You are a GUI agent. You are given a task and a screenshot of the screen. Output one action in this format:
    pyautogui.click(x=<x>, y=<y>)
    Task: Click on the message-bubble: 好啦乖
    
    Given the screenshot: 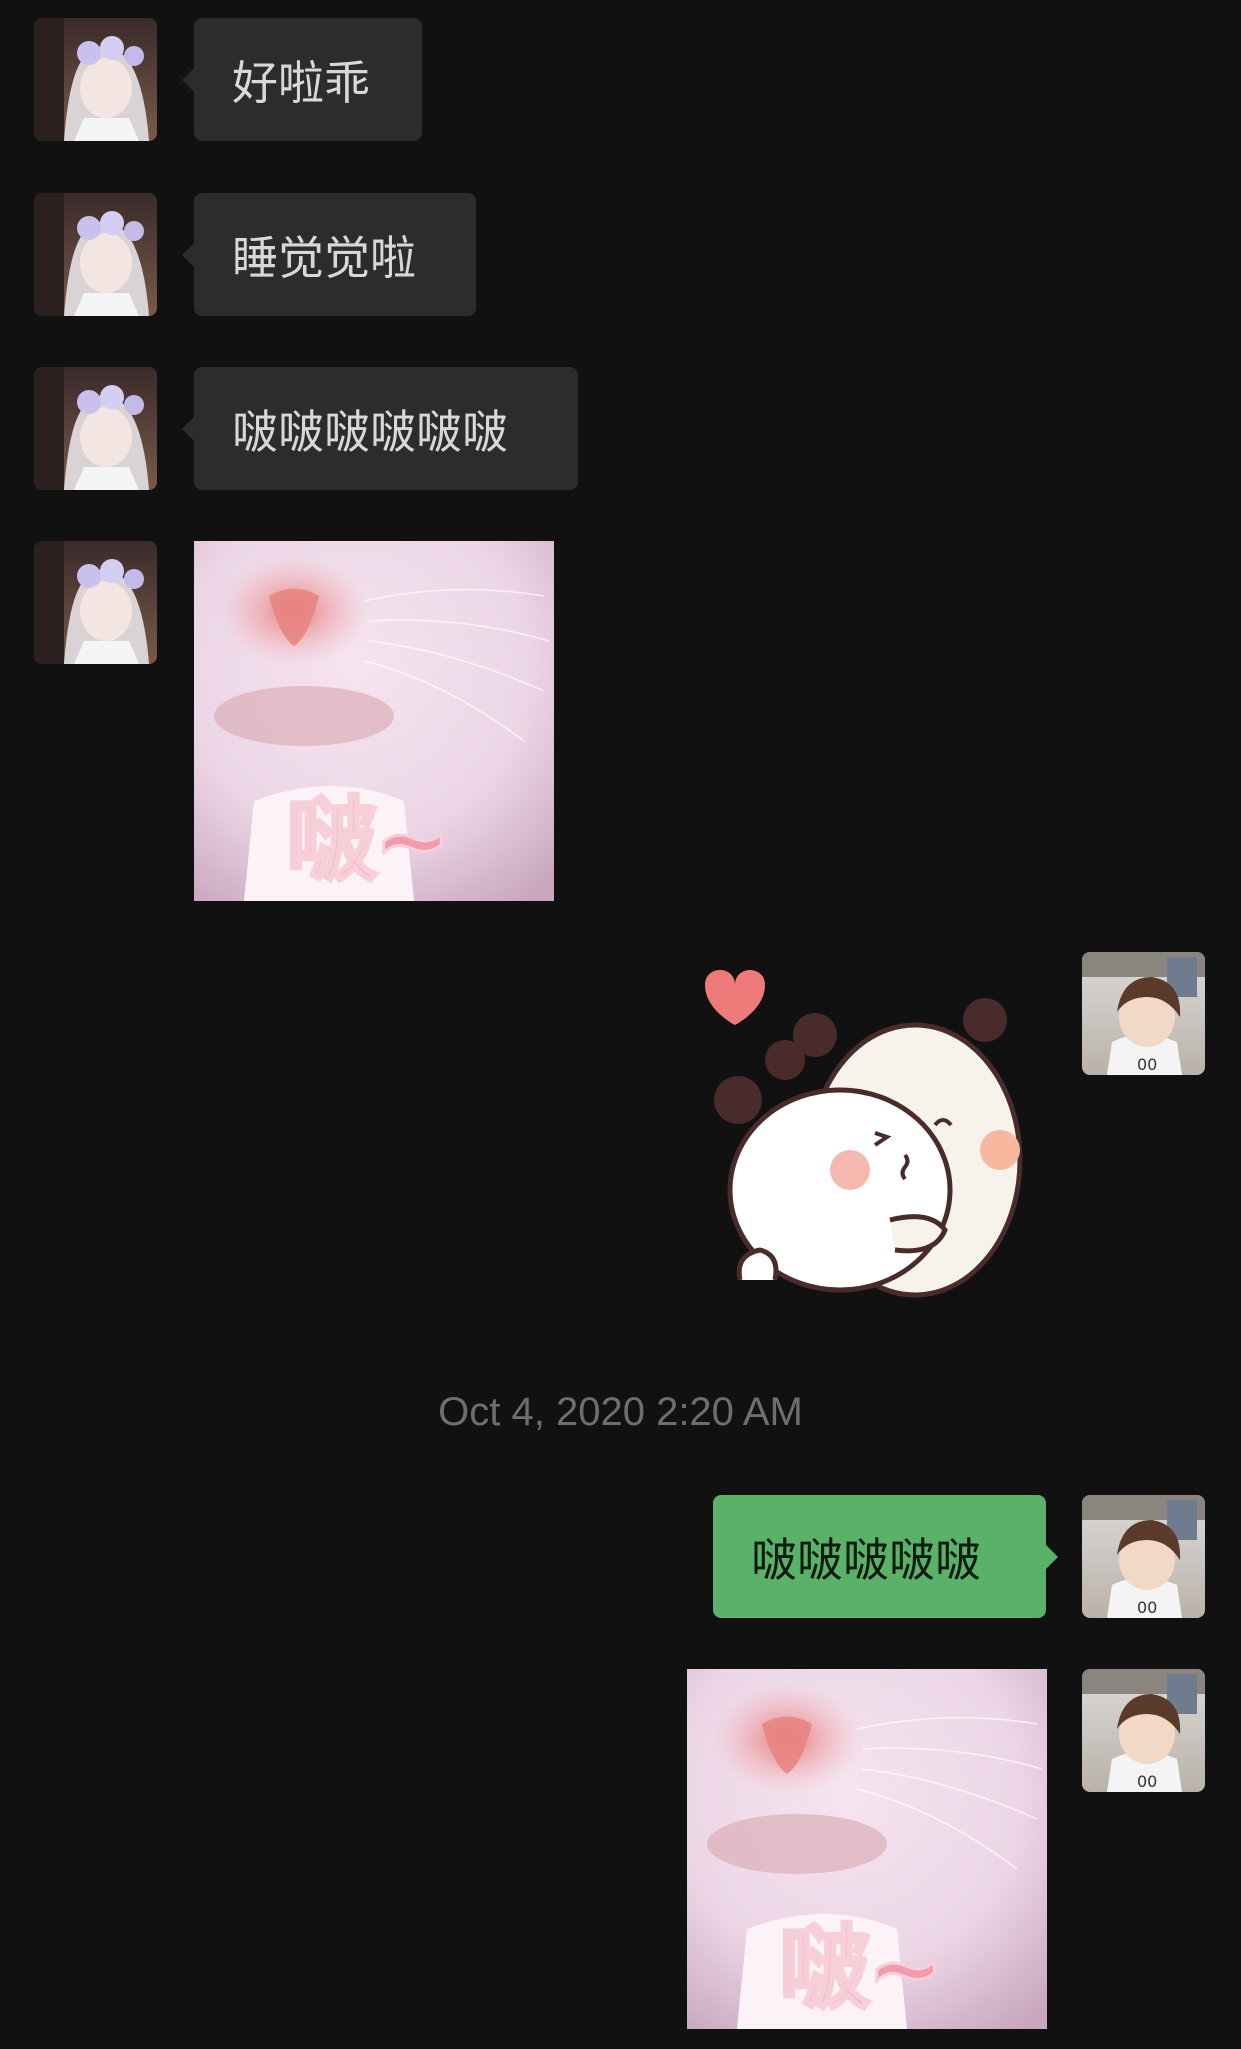 What is the action you would take?
    pyautogui.click(x=302, y=79)
    